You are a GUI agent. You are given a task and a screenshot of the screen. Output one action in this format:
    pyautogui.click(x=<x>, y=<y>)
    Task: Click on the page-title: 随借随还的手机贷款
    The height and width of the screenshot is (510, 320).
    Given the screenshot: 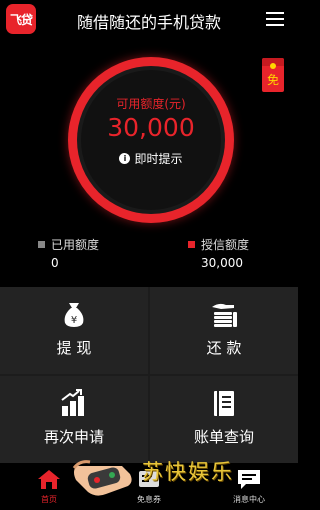 What is the action you would take?
    pyautogui.click(x=148, y=22)
    